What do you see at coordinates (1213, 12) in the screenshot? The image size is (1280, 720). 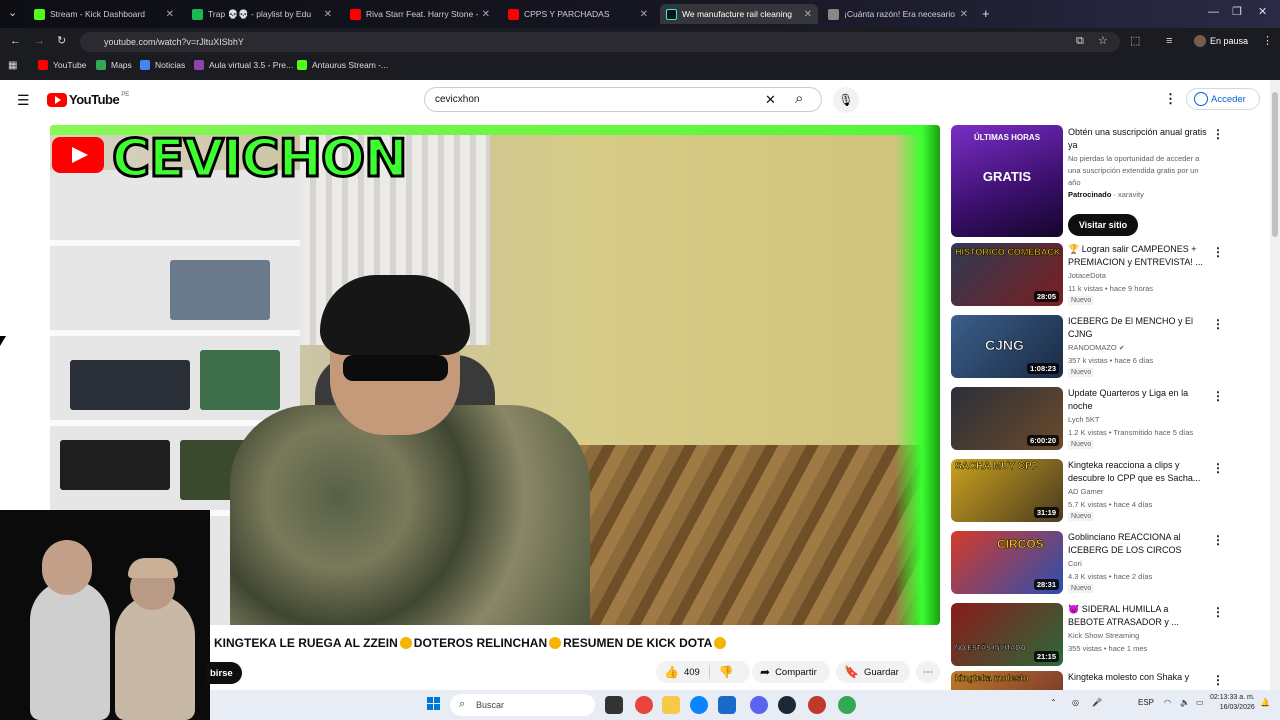 I see `minimize-icon: —` at bounding box center [1213, 12].